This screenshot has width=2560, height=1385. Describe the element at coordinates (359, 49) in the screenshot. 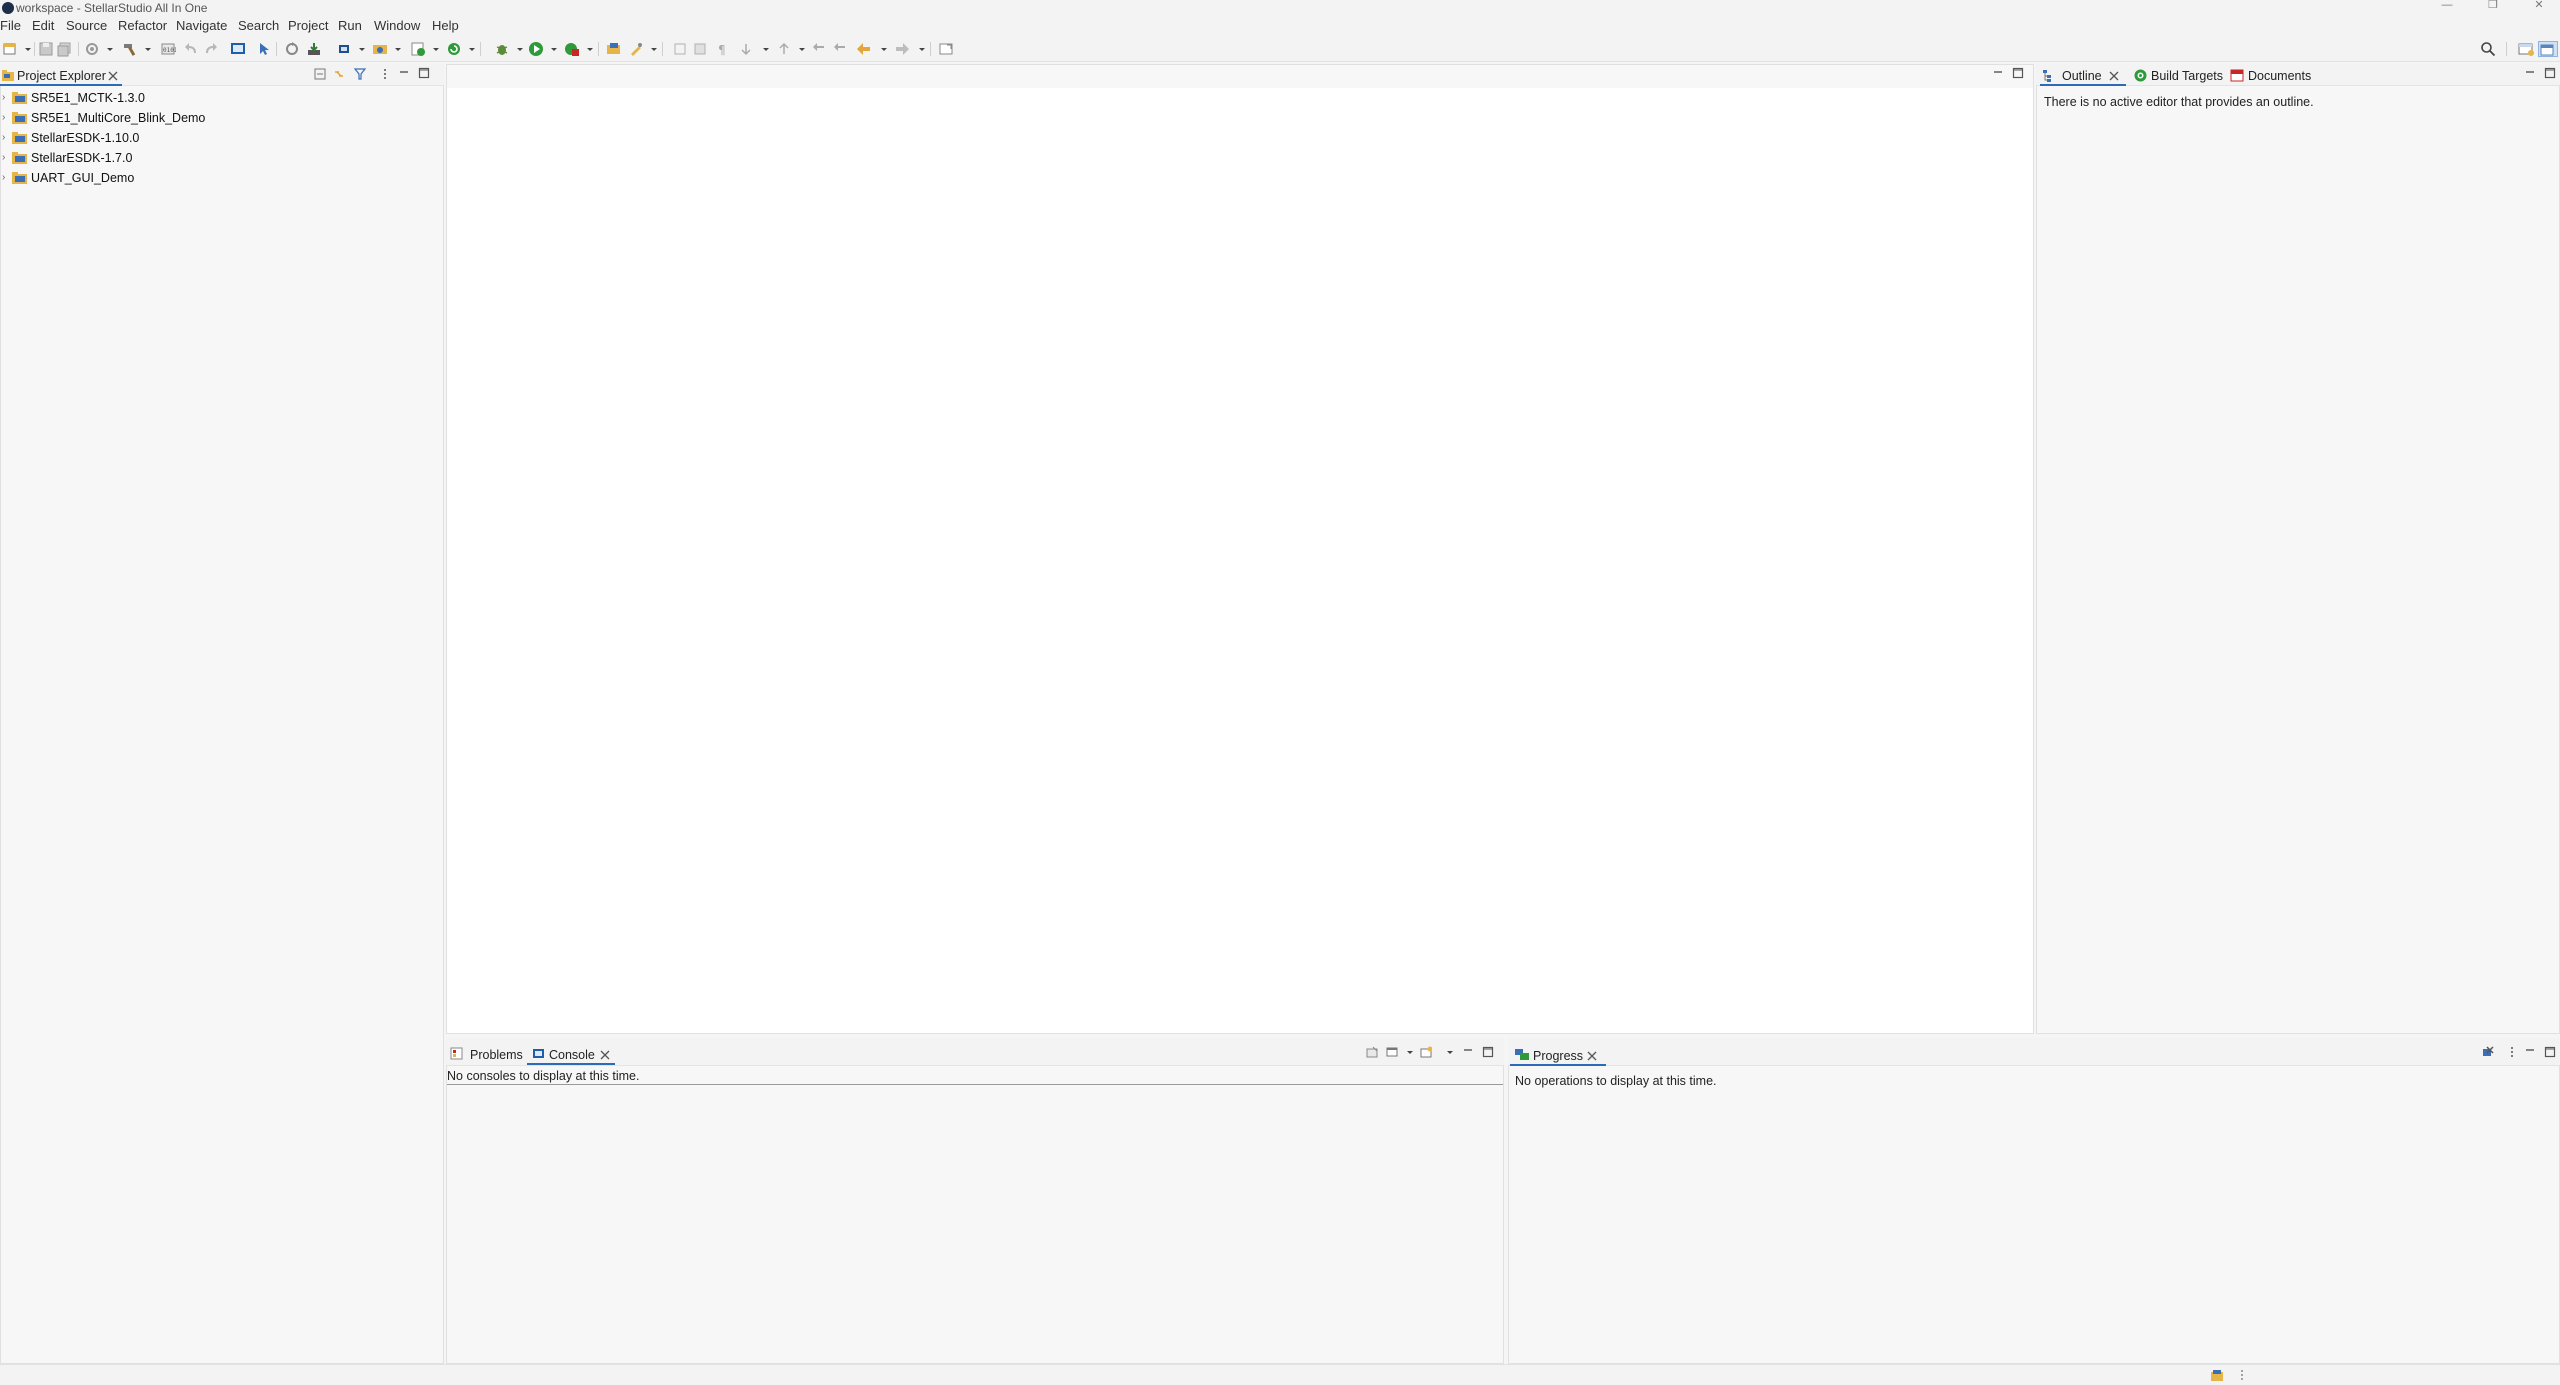

I see `chip-dropdown-chevron-icon` at that location.